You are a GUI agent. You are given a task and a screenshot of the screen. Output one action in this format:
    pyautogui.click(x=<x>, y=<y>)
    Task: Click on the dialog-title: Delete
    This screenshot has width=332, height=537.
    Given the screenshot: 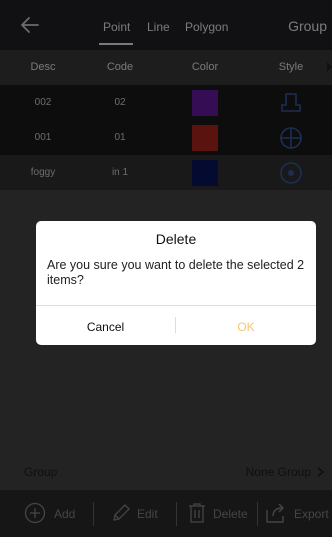 What is the action you would take?
    pyautogui.click(x=176, y=239)
    